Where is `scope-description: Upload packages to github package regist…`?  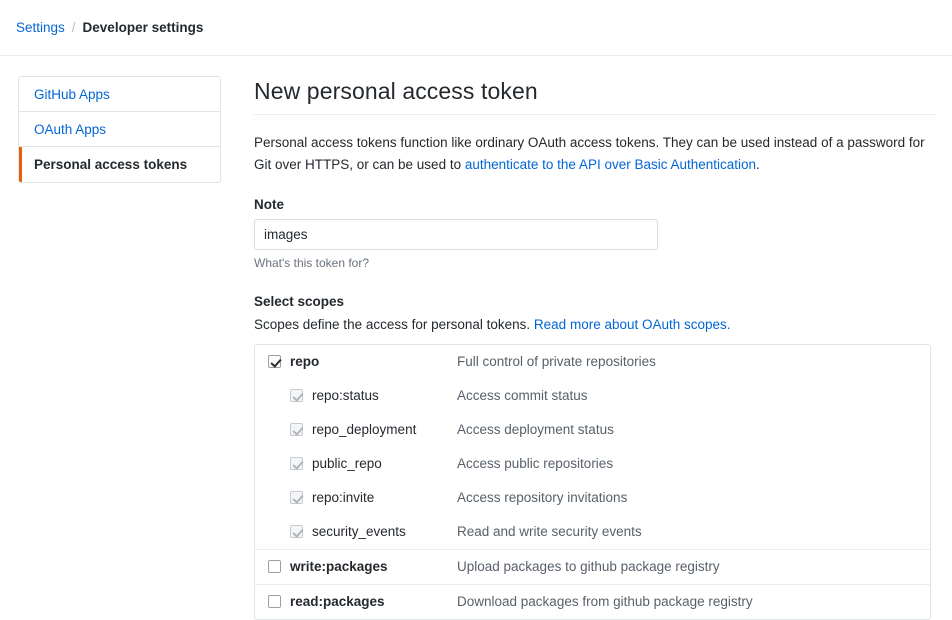
scope-description: Upload packages to github package regist… is located at coordinates (588, 567).